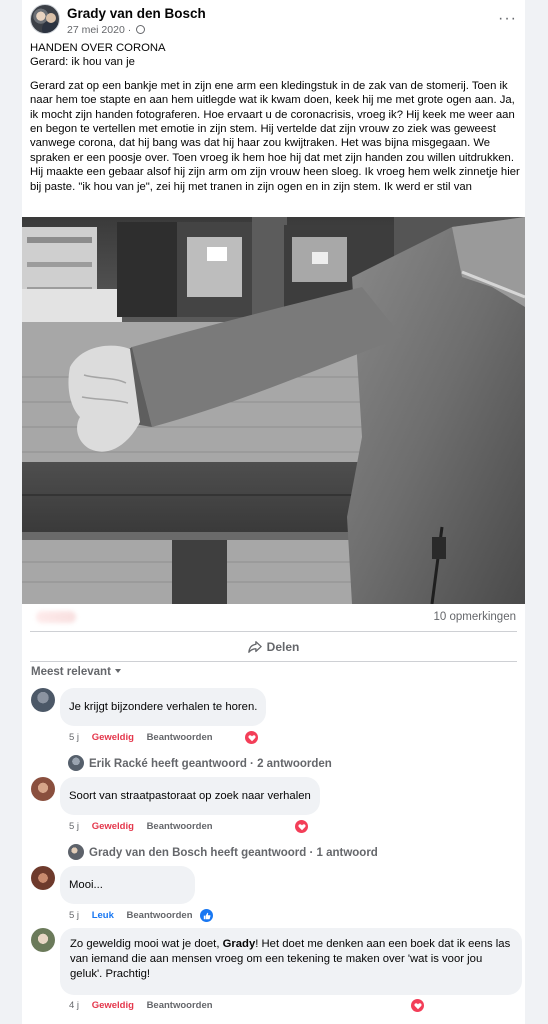 The image size is (548, 1024). I want to click on sort-label: Meest relevant, so click(71, 672).